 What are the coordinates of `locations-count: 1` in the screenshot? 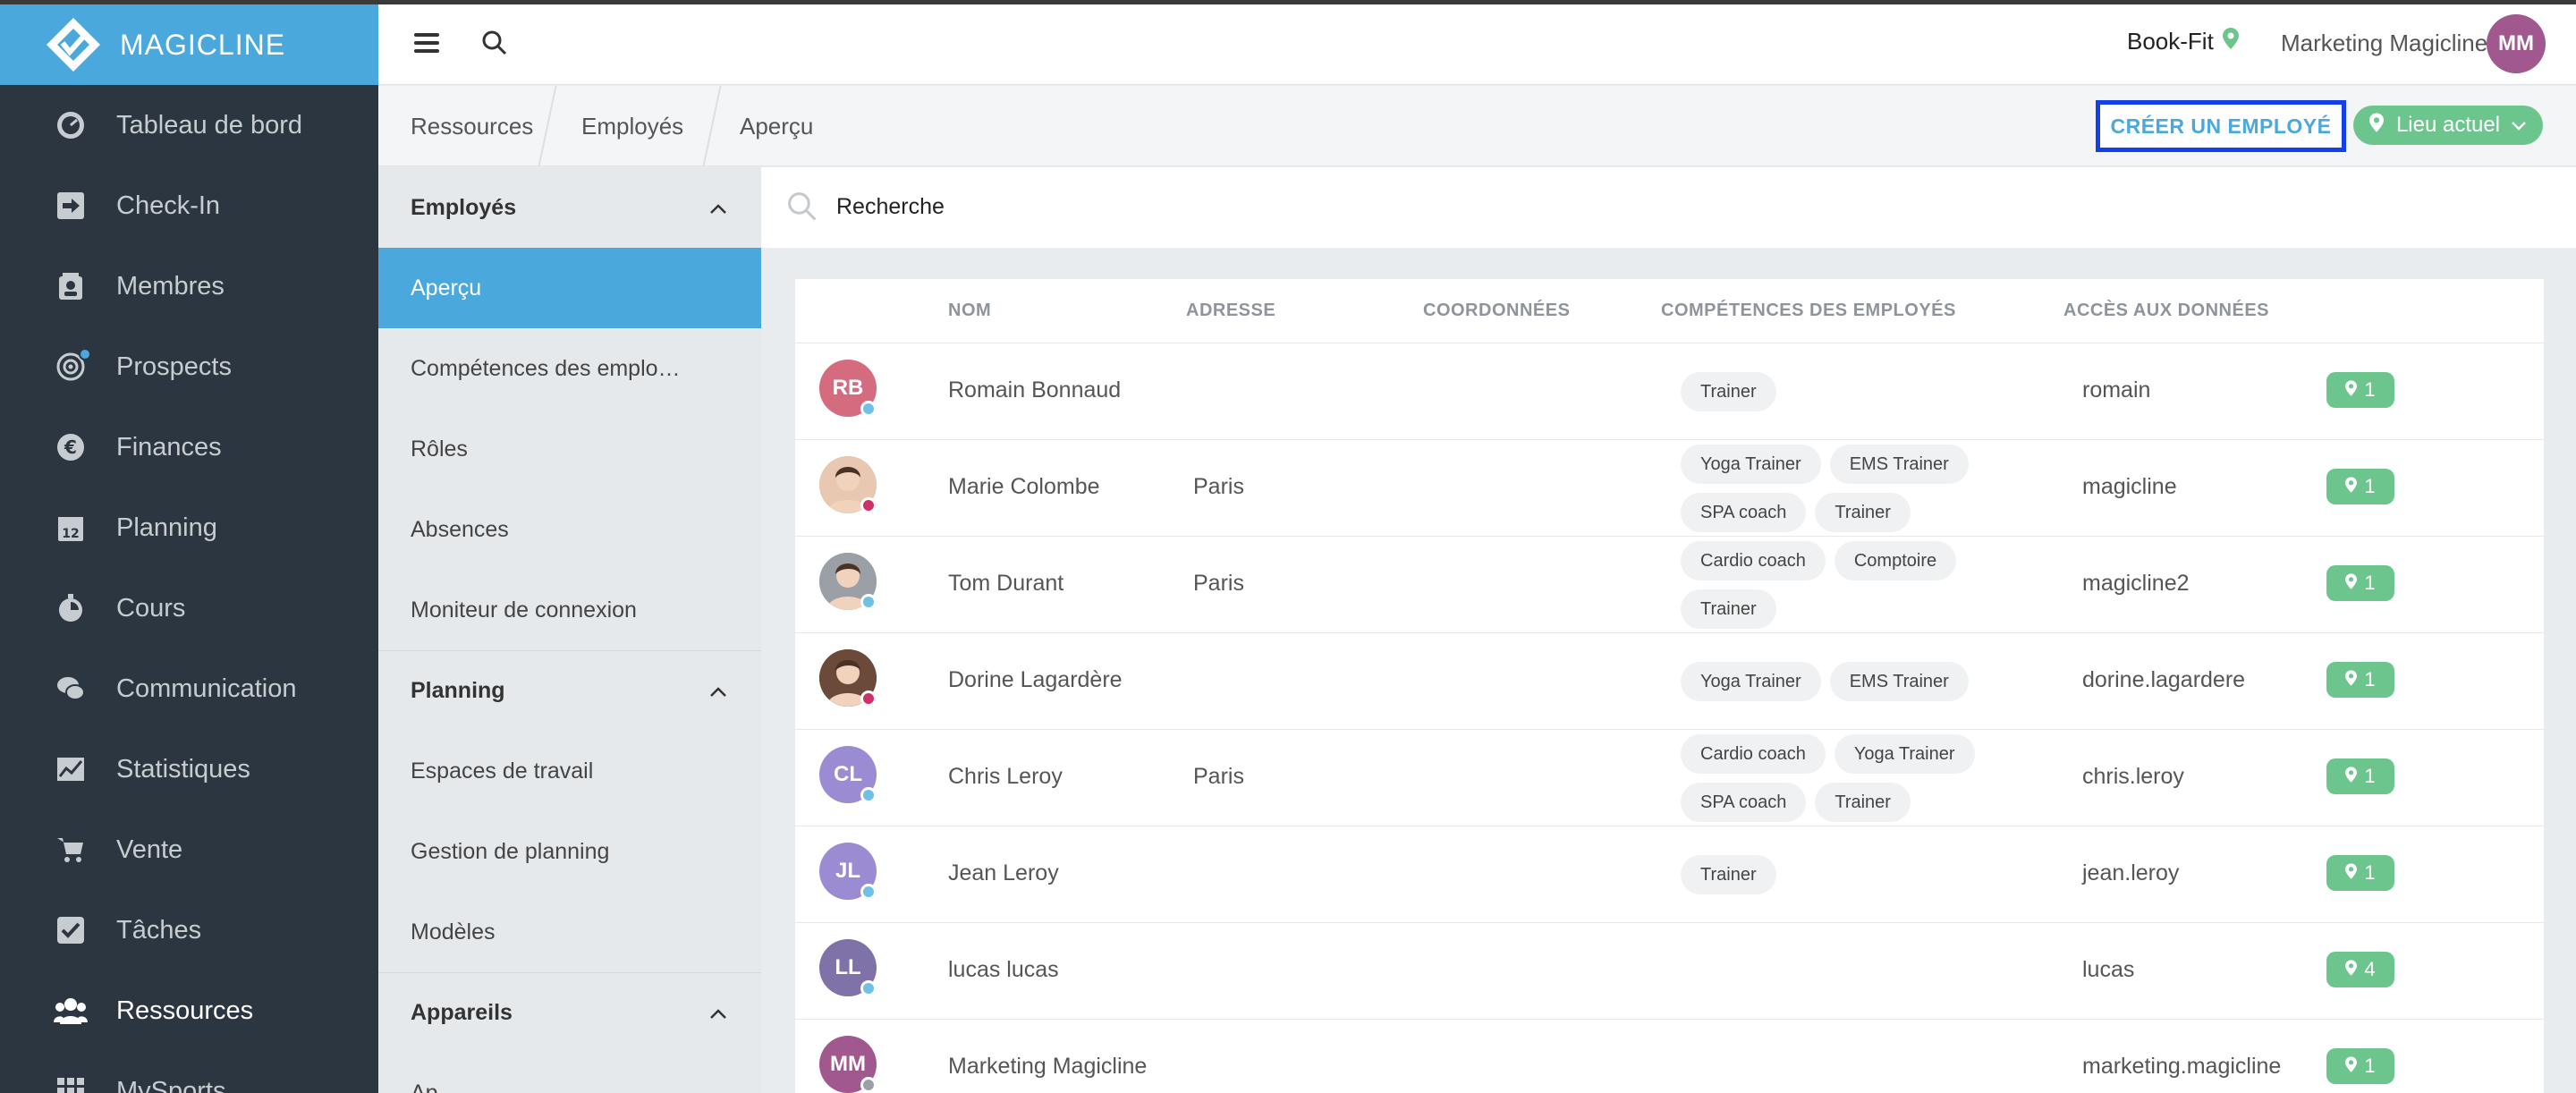 It's located at (2370, 679).